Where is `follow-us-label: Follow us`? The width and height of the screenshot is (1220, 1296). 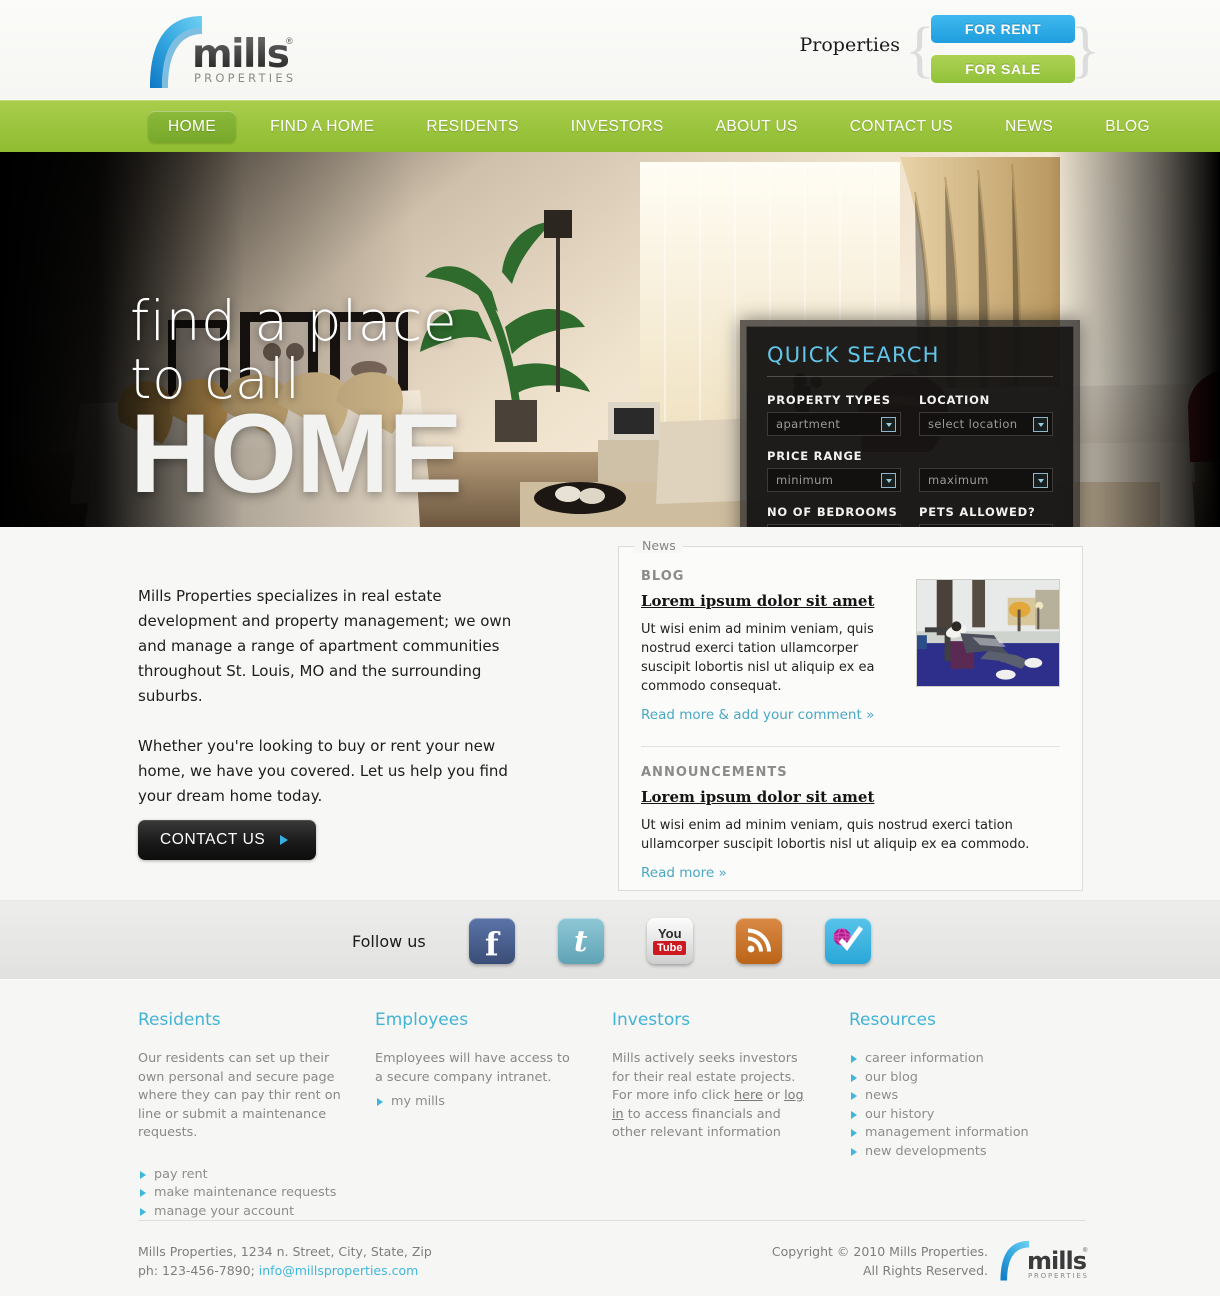
follow-us-label: Follow us is located at coordinates (389, 941).